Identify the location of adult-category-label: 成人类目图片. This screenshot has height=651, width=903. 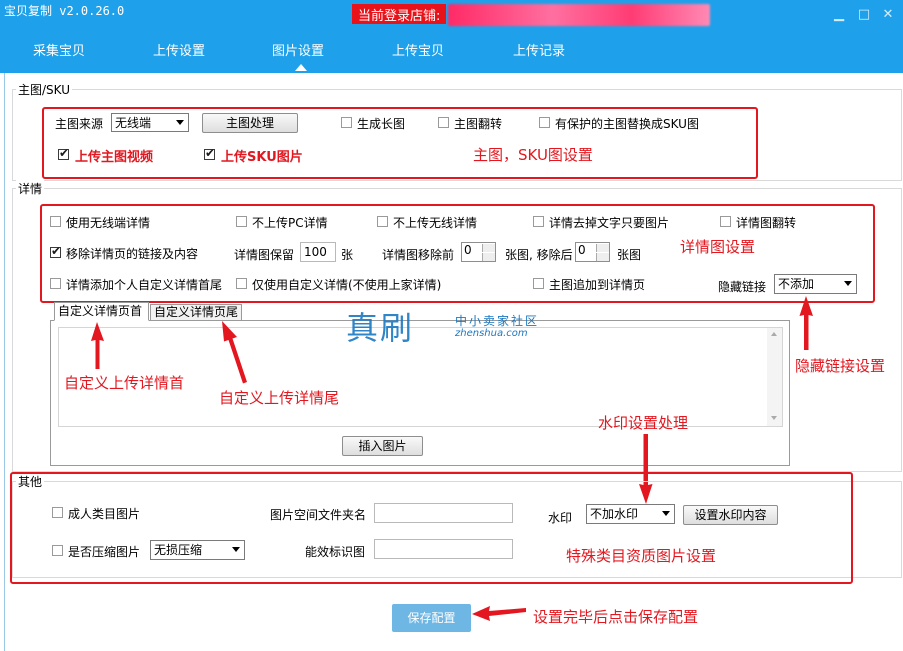
(104, 514).